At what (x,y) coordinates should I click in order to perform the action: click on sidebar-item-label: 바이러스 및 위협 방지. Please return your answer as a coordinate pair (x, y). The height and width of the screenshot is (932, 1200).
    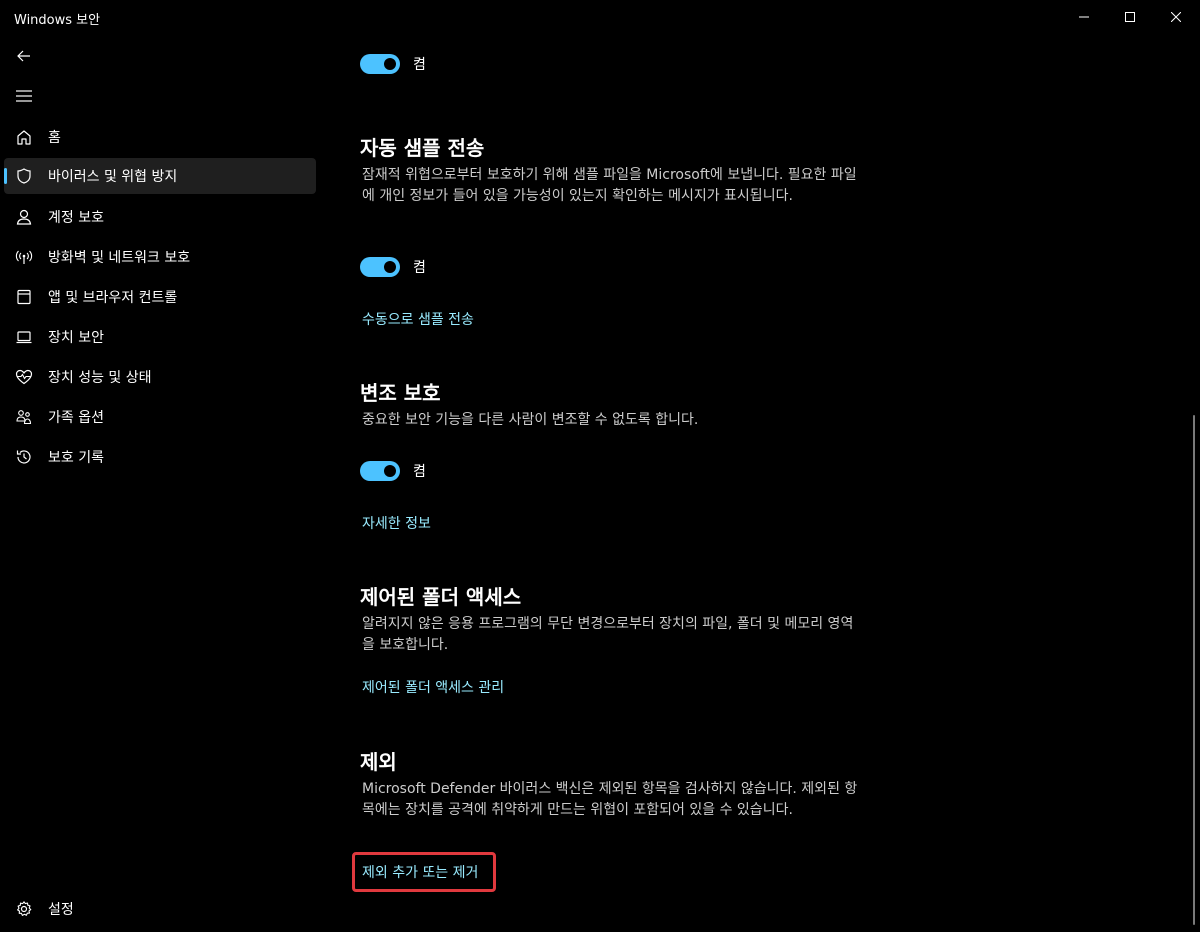
    Looking at the image, I should click on (113, 177).